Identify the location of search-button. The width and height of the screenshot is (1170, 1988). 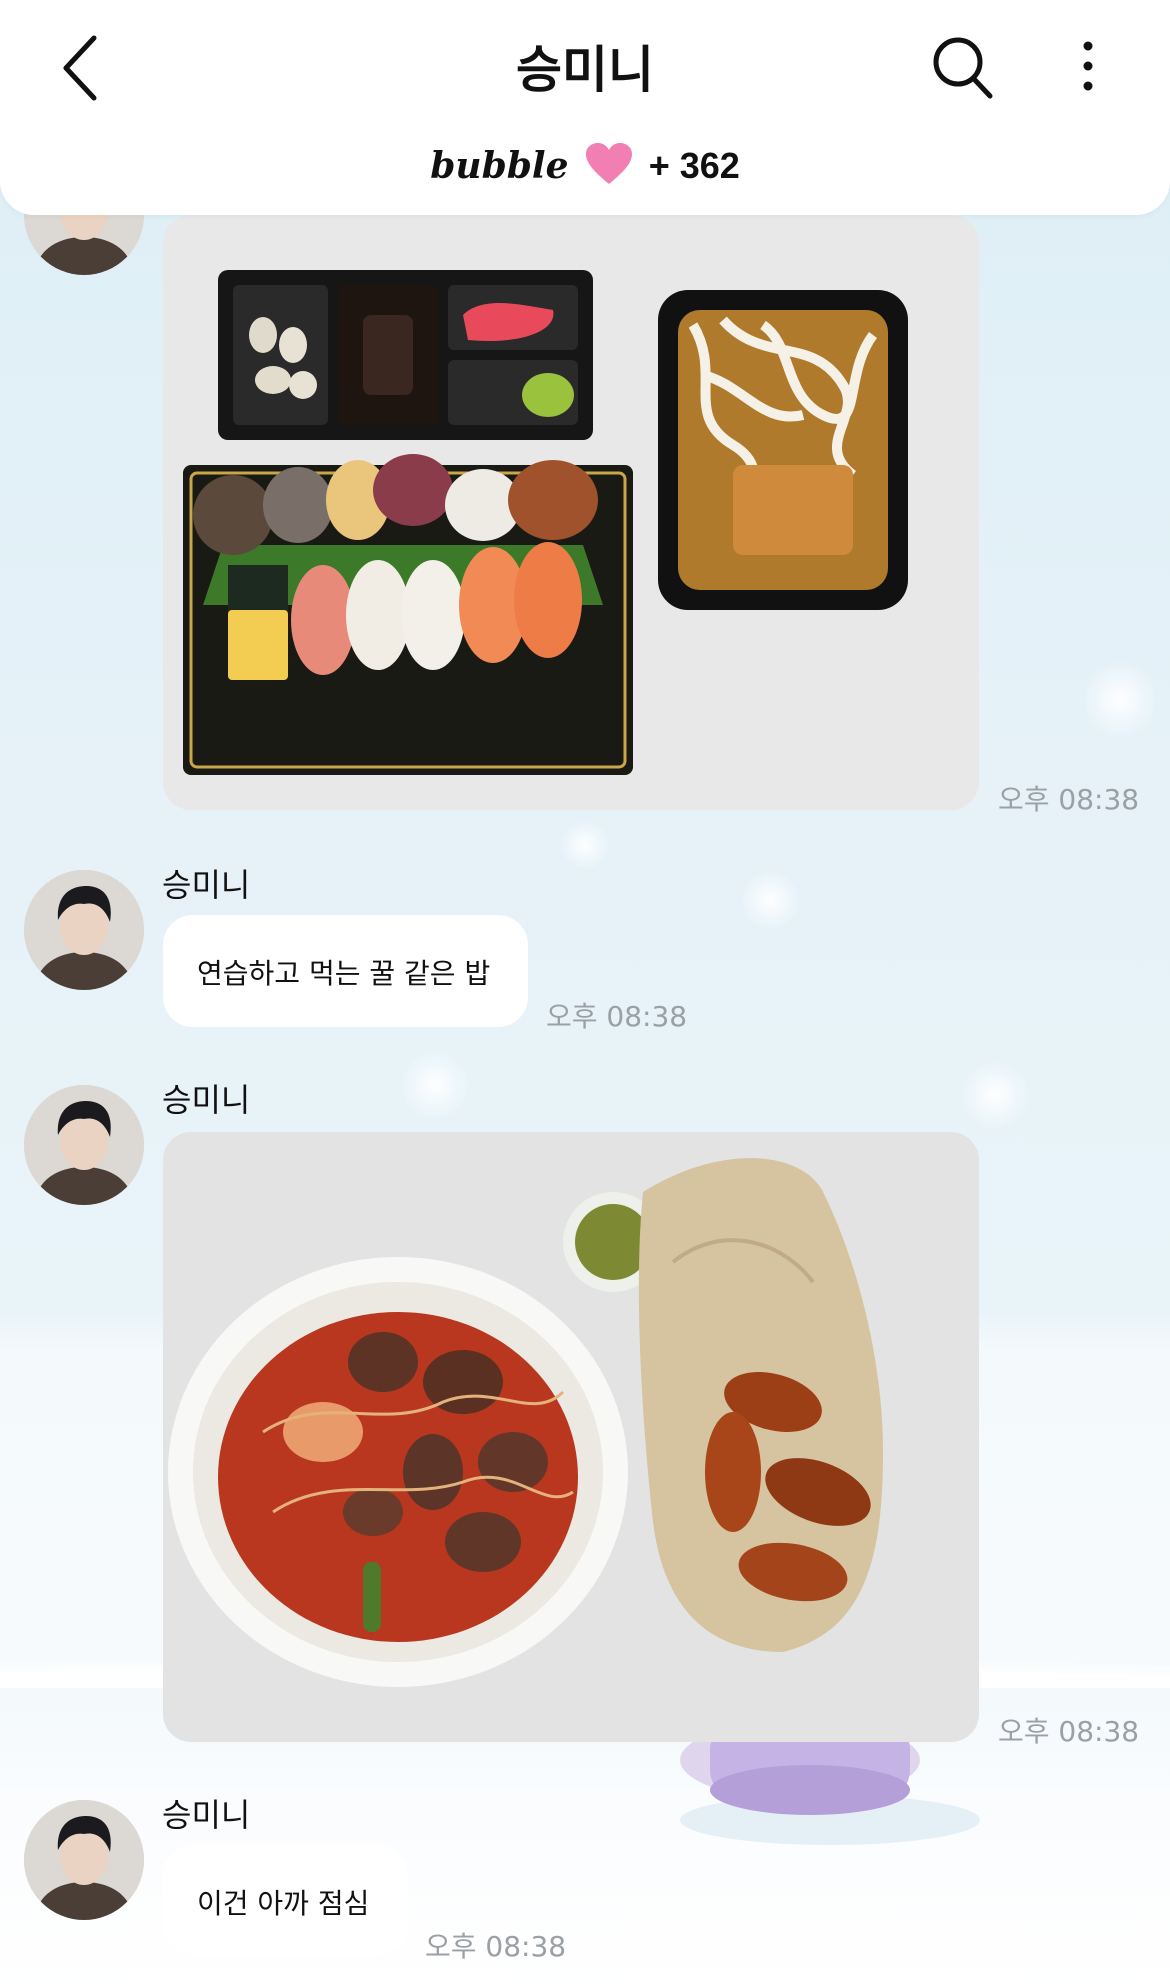
(963, 68).